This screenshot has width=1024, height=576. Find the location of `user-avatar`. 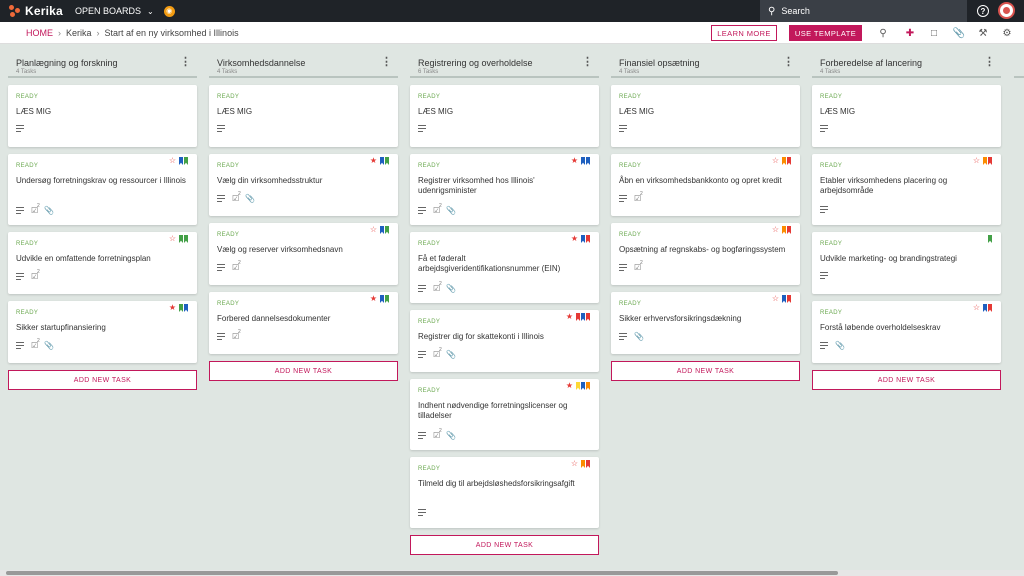

user-avatar is located at coordinates (1006, 10).